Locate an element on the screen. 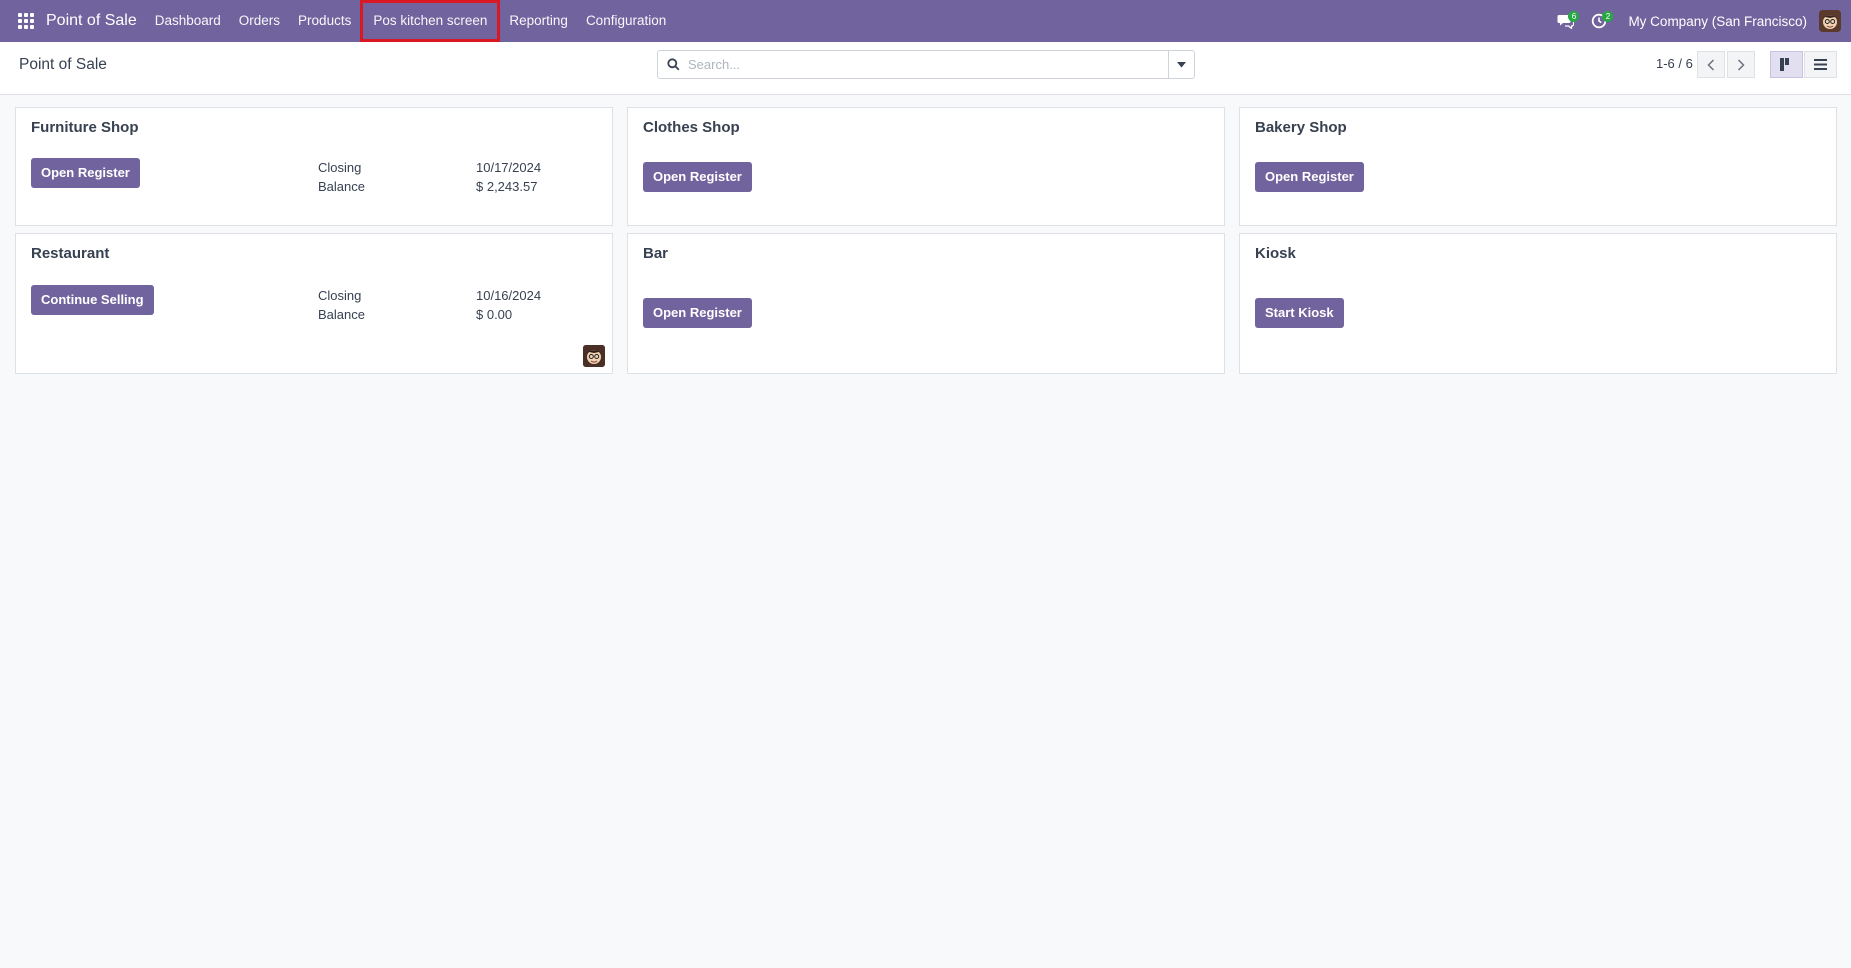  pos-card-kiosk: Kiosk Start Kiosk is located at coordinates (1538, 303).